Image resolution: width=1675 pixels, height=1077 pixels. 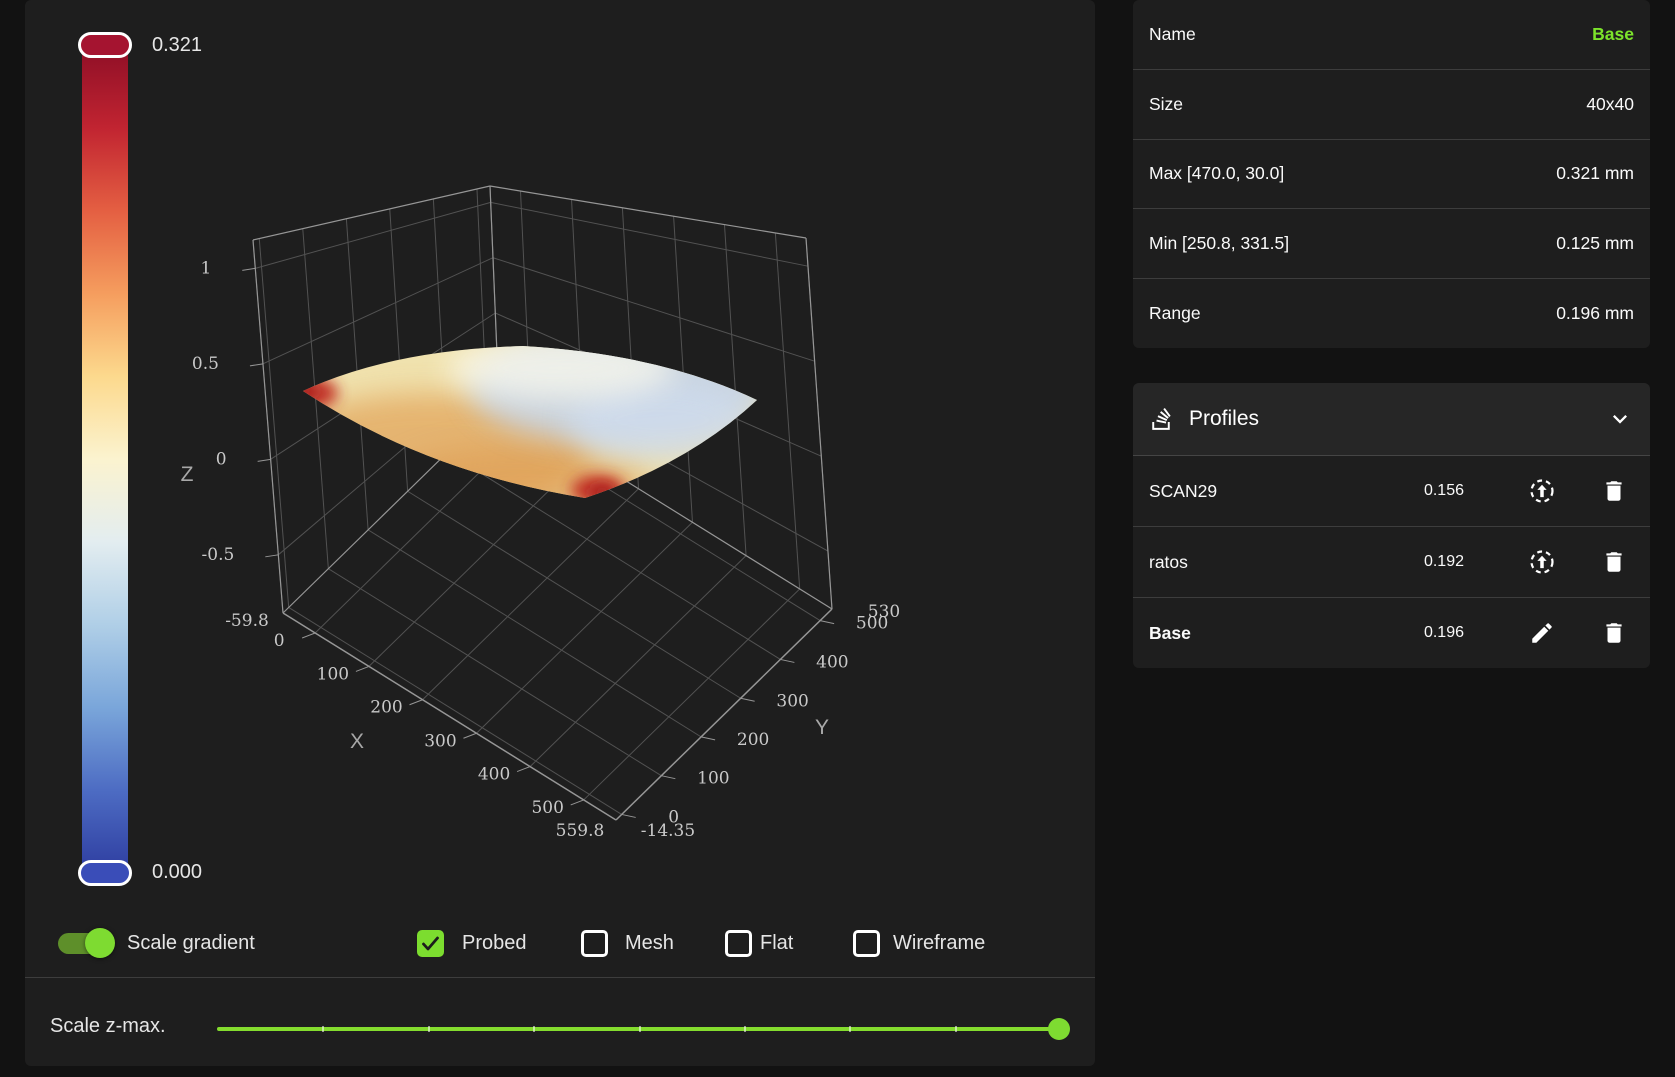 What do you see at coordinates (1166, 103) in the screenshot?
I see `info-label: Size` at bounding box center [1166, 103].